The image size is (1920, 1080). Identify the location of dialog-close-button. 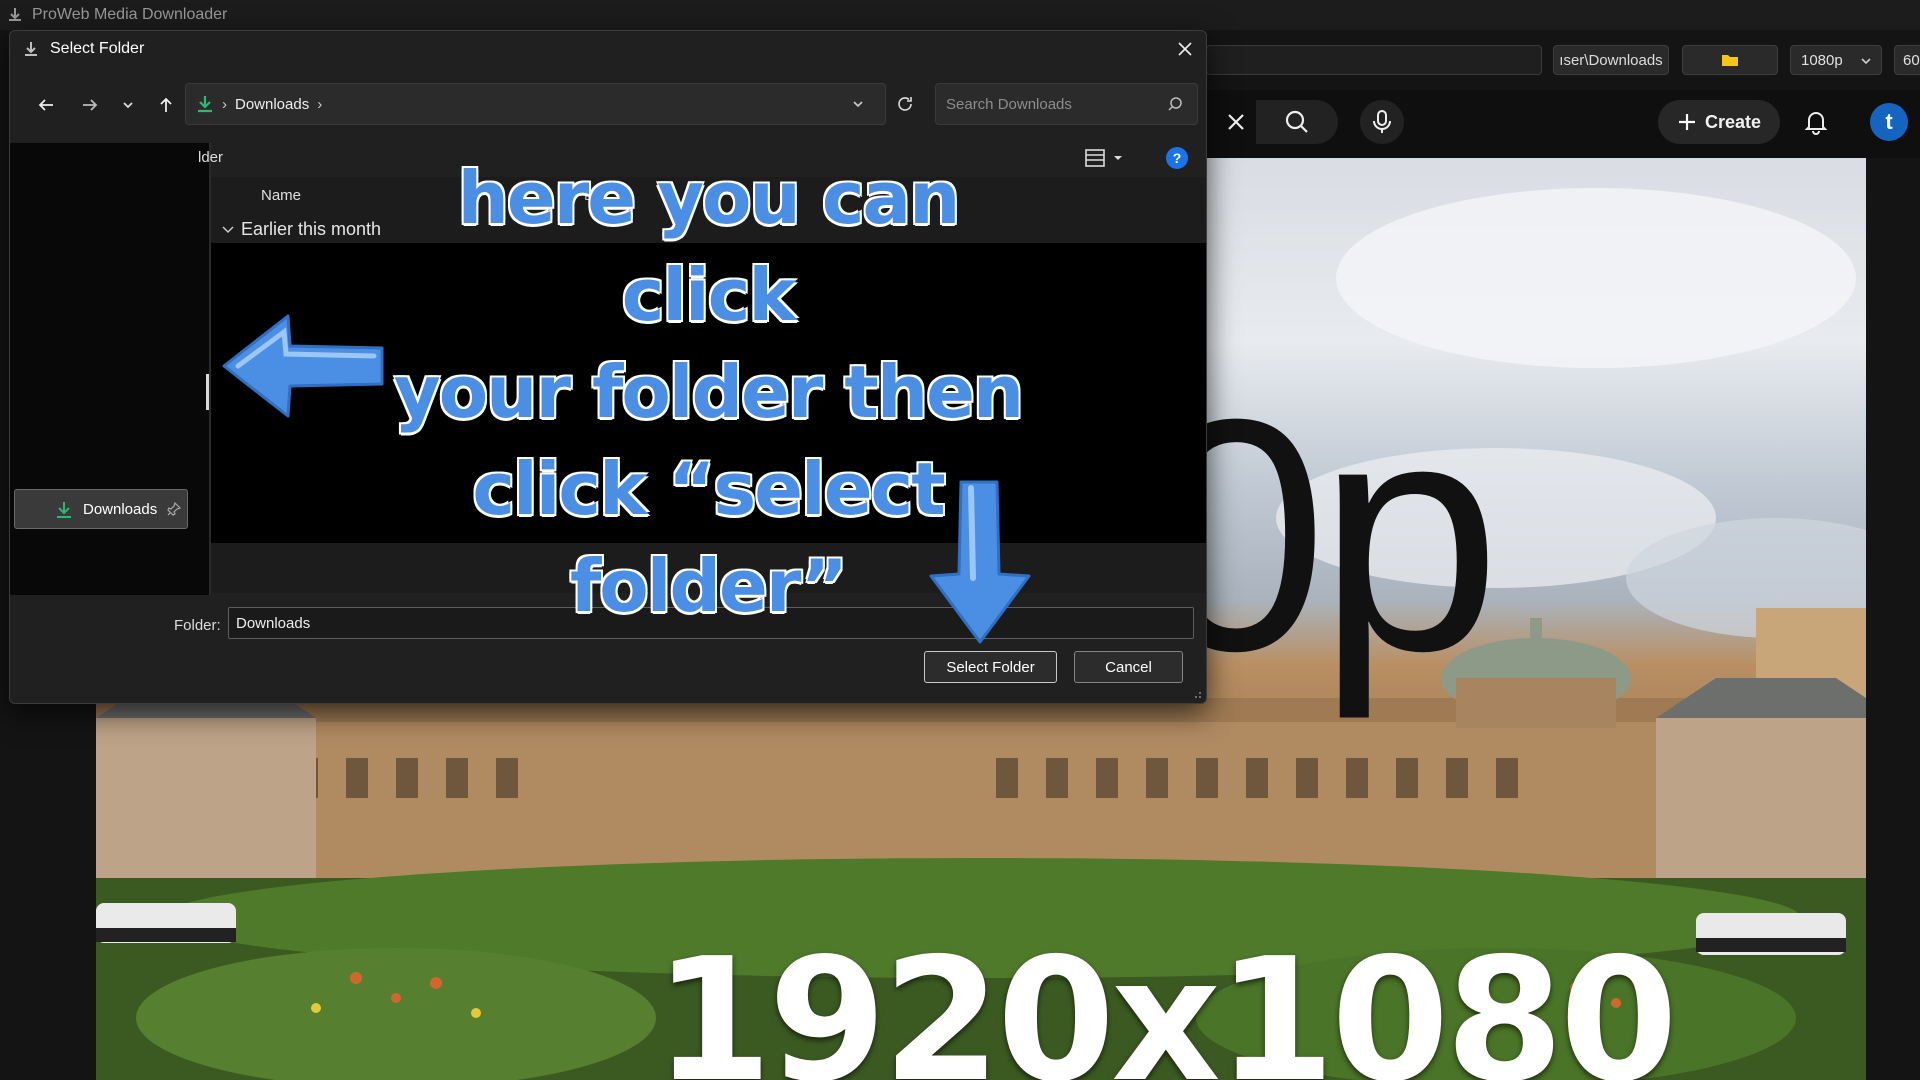
(1185, 49).